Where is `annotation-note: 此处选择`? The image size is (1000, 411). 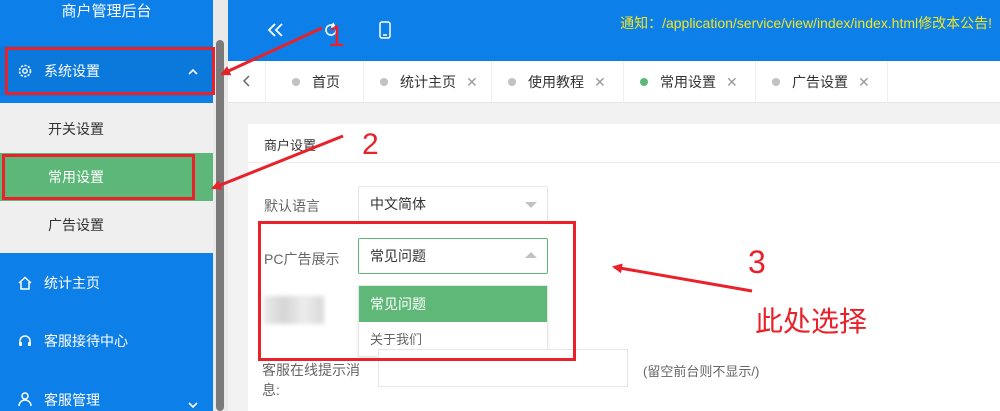
annotation-note: 此处选择 is located at coordinates (811, 321).